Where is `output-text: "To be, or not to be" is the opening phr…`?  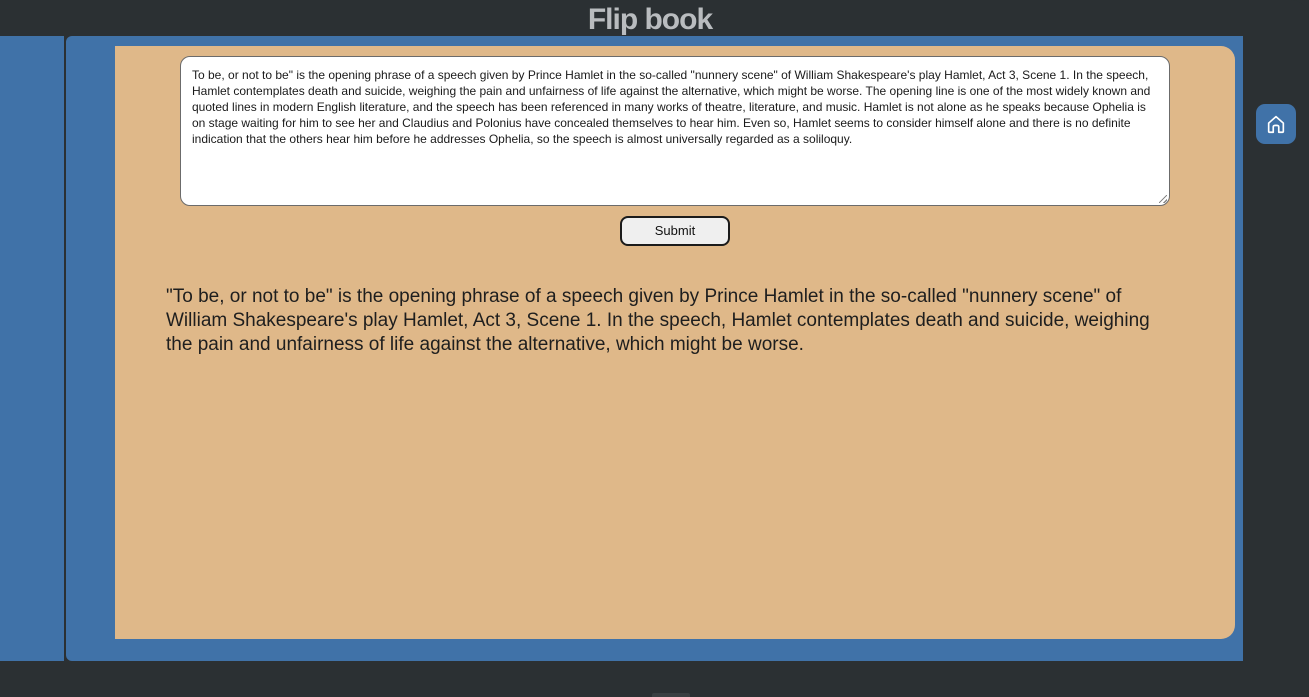
output-text: "To be, or not to be" is the opening phr… is located at coordinates (658, 320).